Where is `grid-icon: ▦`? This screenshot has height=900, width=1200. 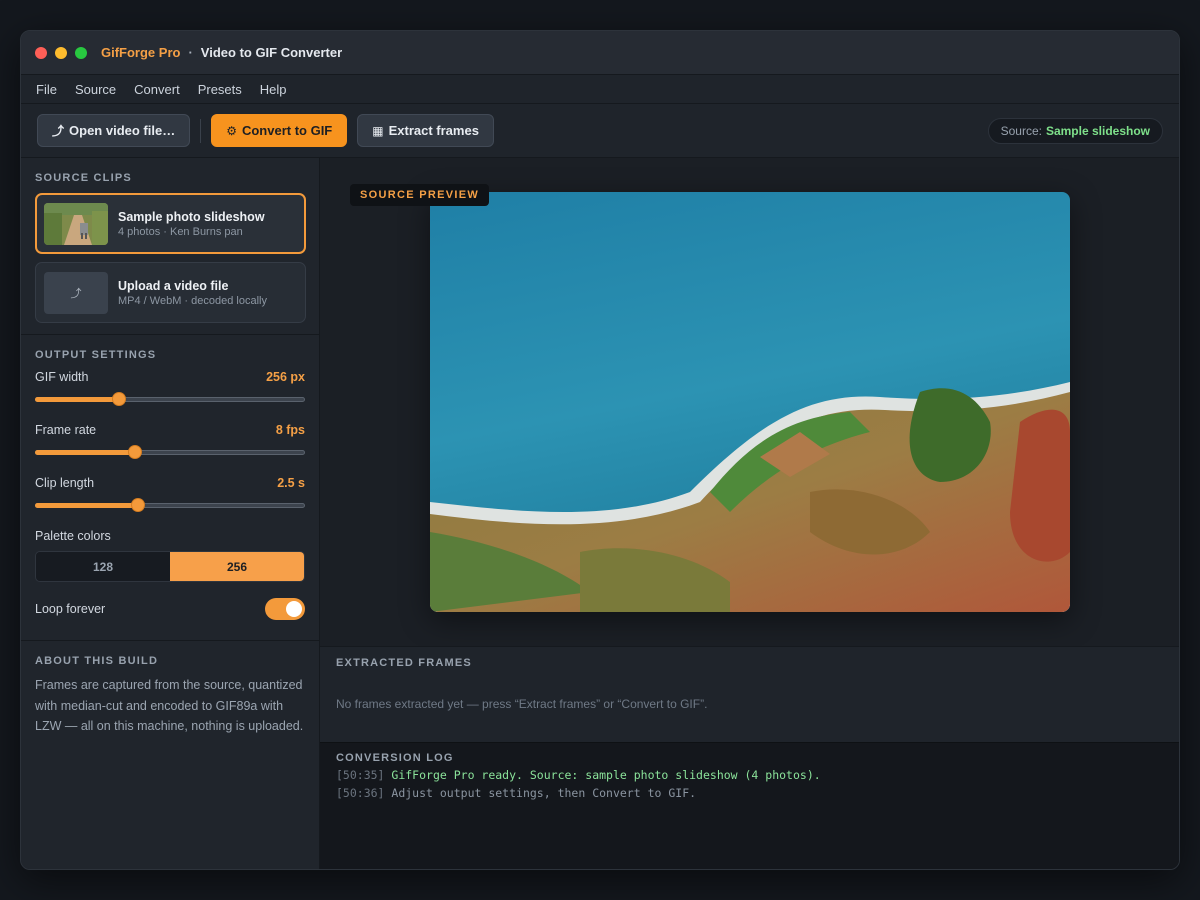
grid-icon: ▦ is located at coordinates (378, 130).